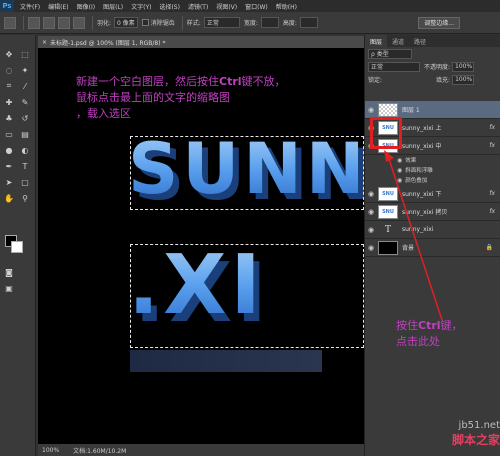 This screenshot has height=456, width=500. Describe the element at coordinates (196, 285) in the screenshot. I see `text-layer-xi: .XI` at that location.